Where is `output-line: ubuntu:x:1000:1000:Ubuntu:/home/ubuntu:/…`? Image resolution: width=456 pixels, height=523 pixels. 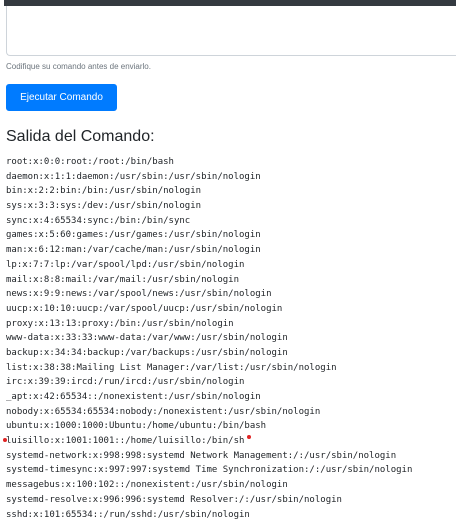
output-line: ubuntu:x:1000:1000:Ubuntu:/home/ubuntu:/… is located at coordinates (136, 426).